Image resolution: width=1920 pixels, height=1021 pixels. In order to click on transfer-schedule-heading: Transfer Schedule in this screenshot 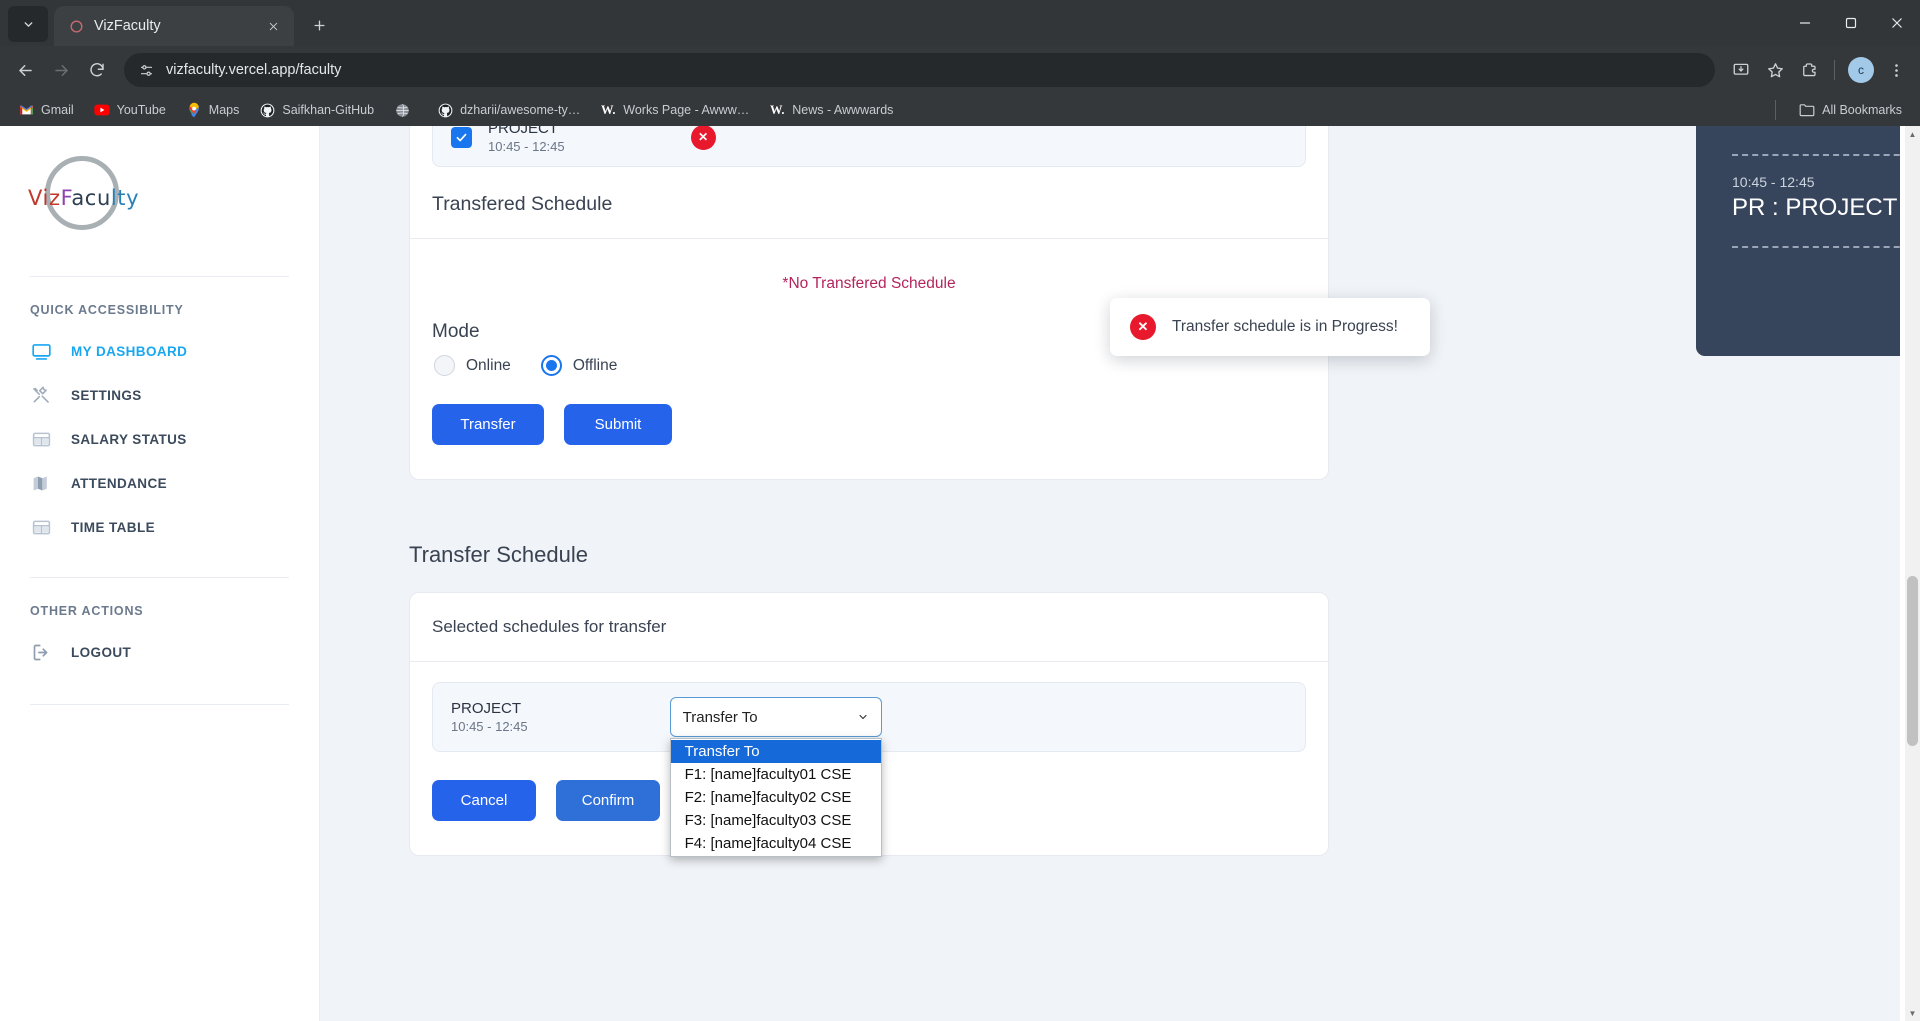, I will do `click(498, 554)`.